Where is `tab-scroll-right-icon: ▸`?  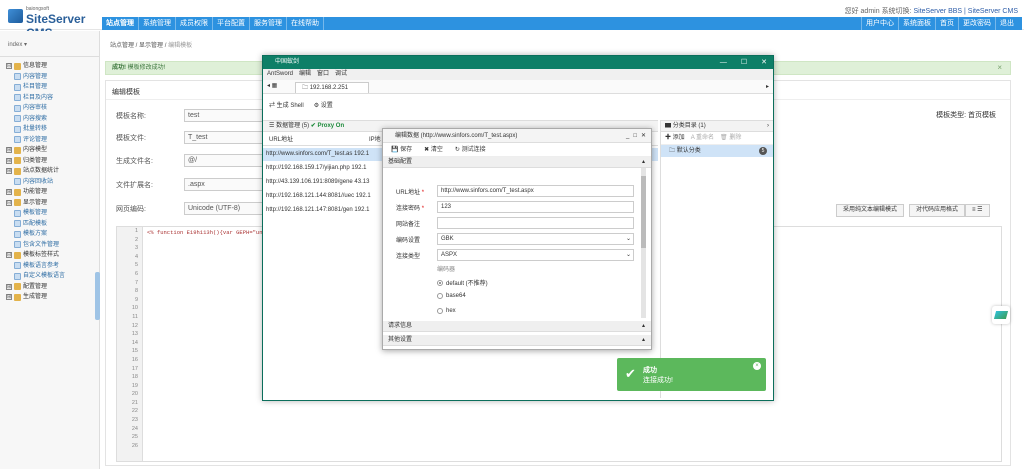 tab-scroll-right-icon: ▸ is located at coordinates (767, 86).